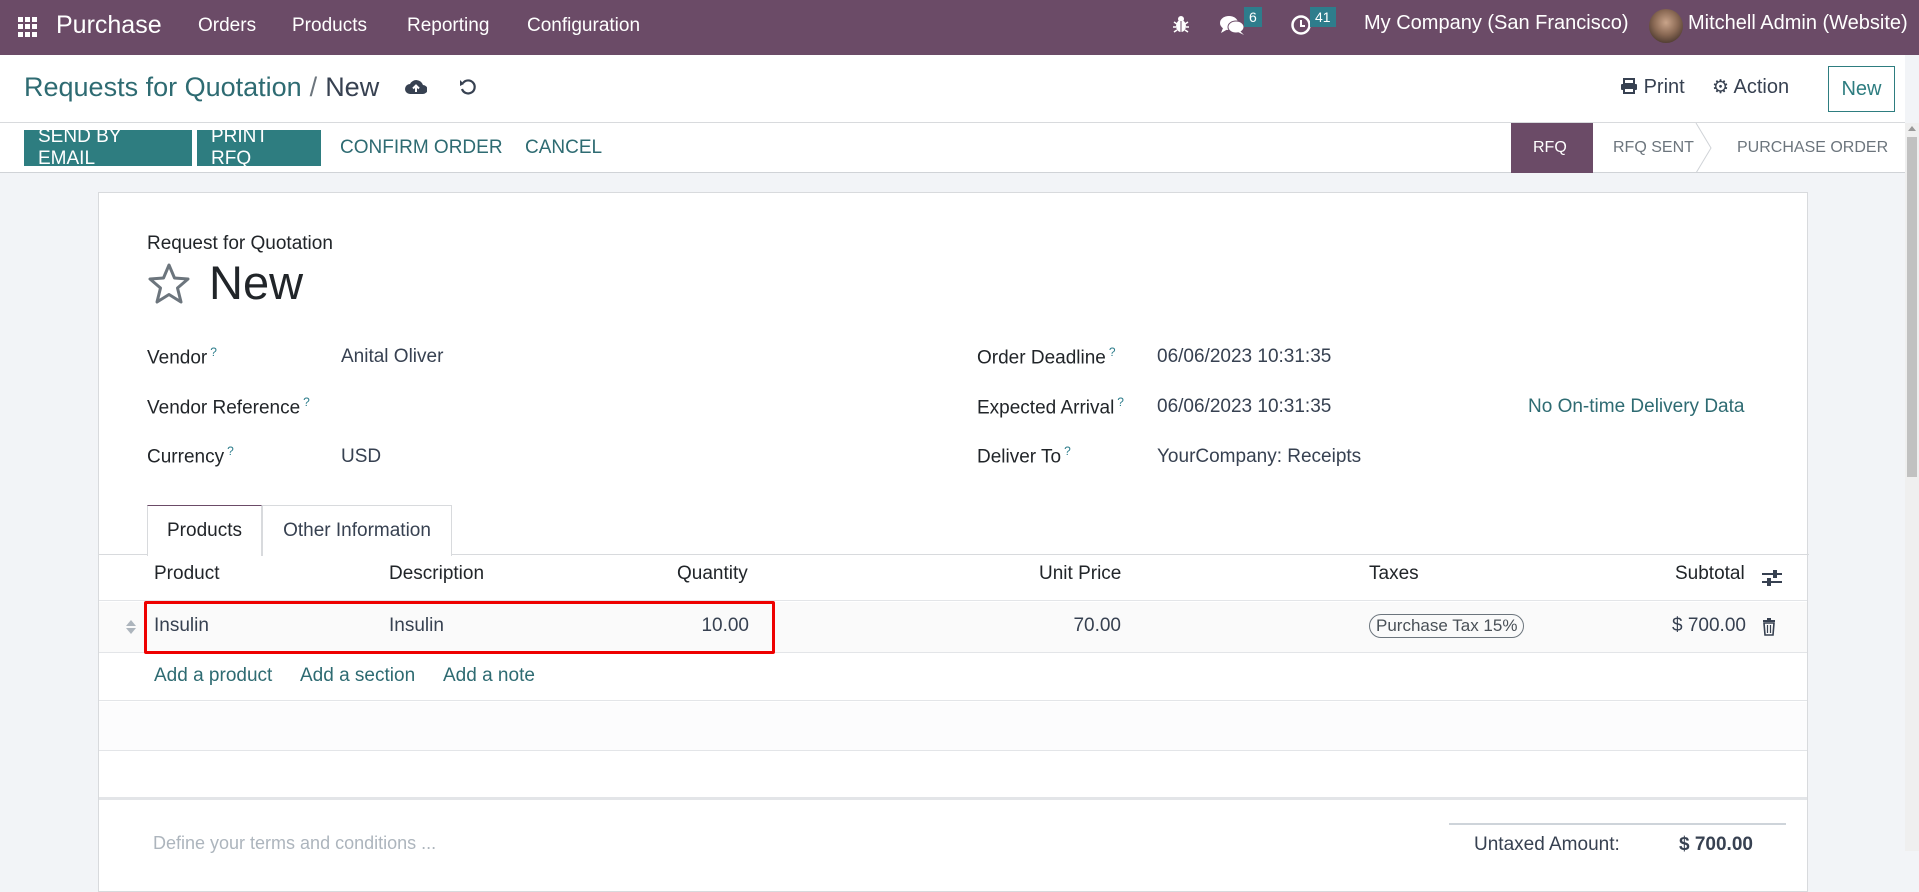  I want to click on form-subtitle: Request for Quotation, so click(240, 243).